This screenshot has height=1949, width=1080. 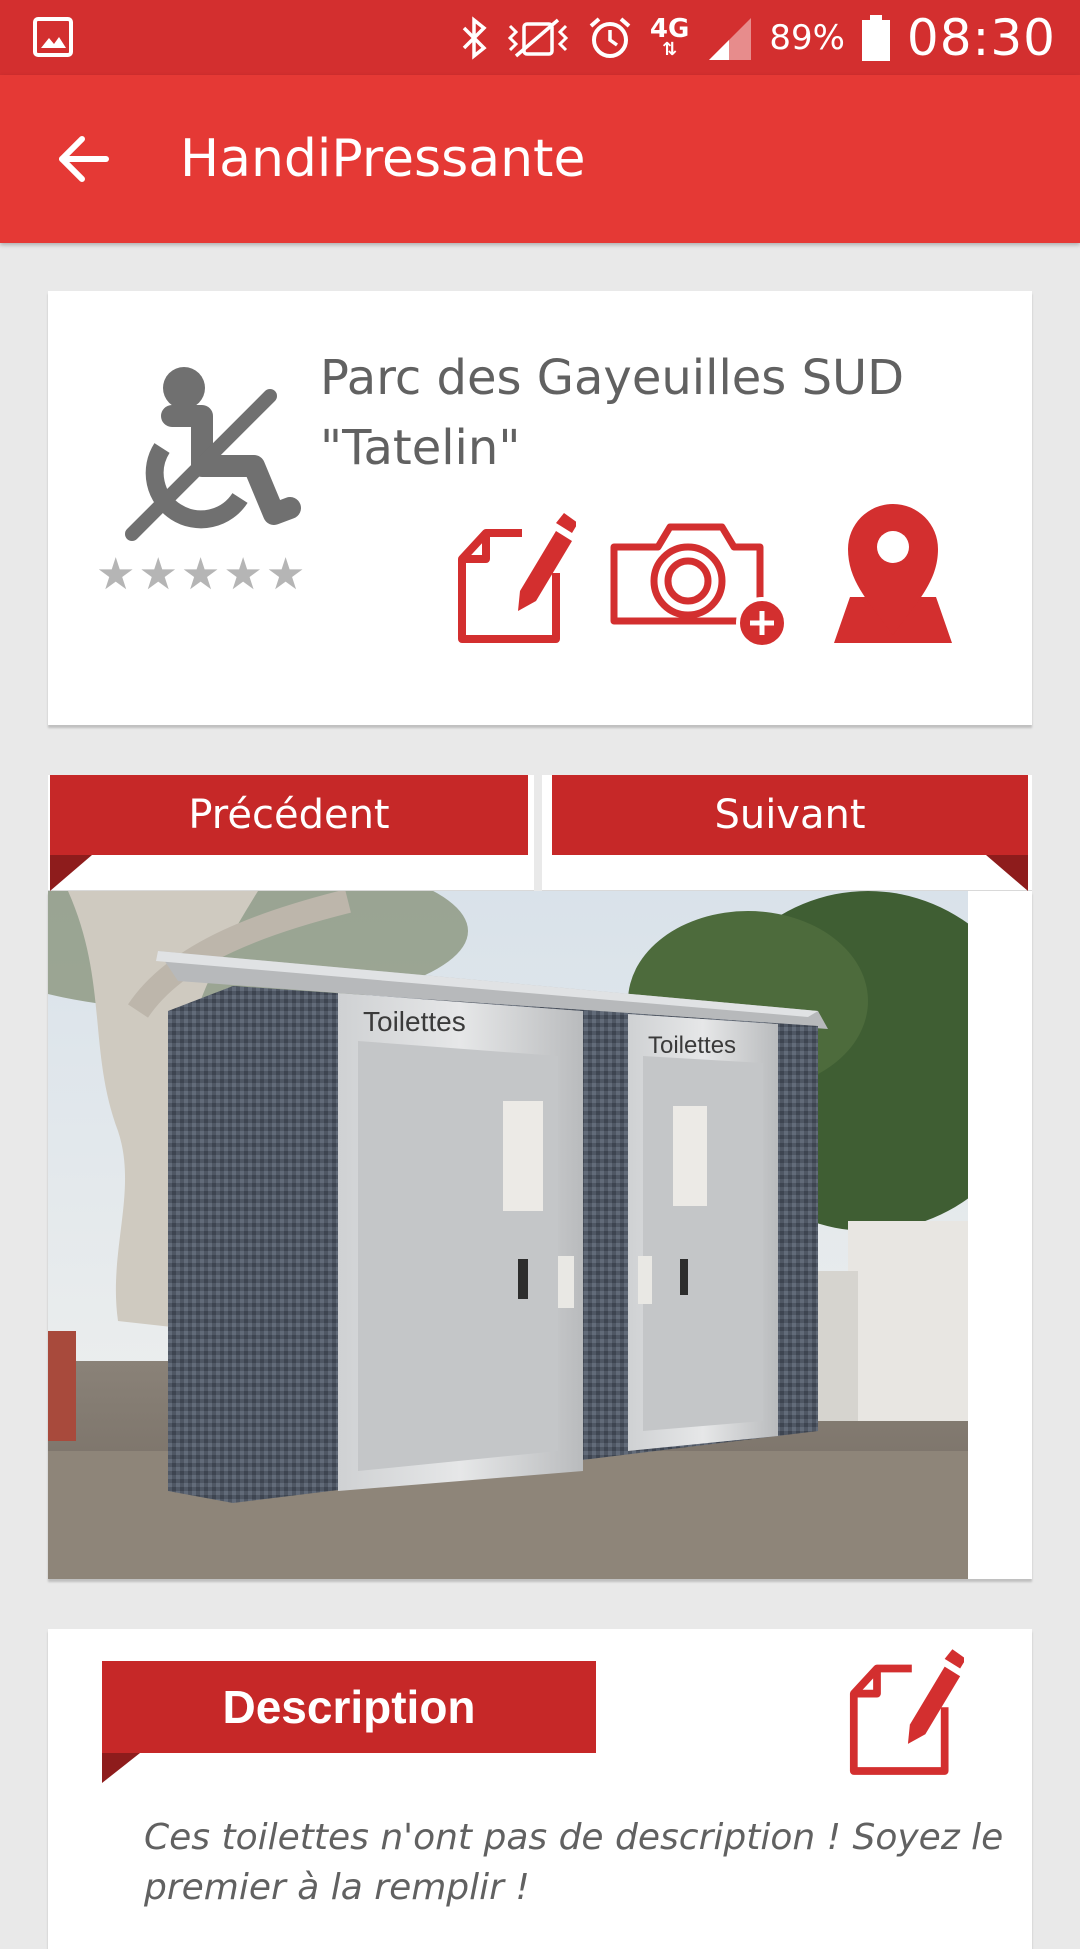 I want to click on app-title: HandiPressante, so click(x=383, y=159).